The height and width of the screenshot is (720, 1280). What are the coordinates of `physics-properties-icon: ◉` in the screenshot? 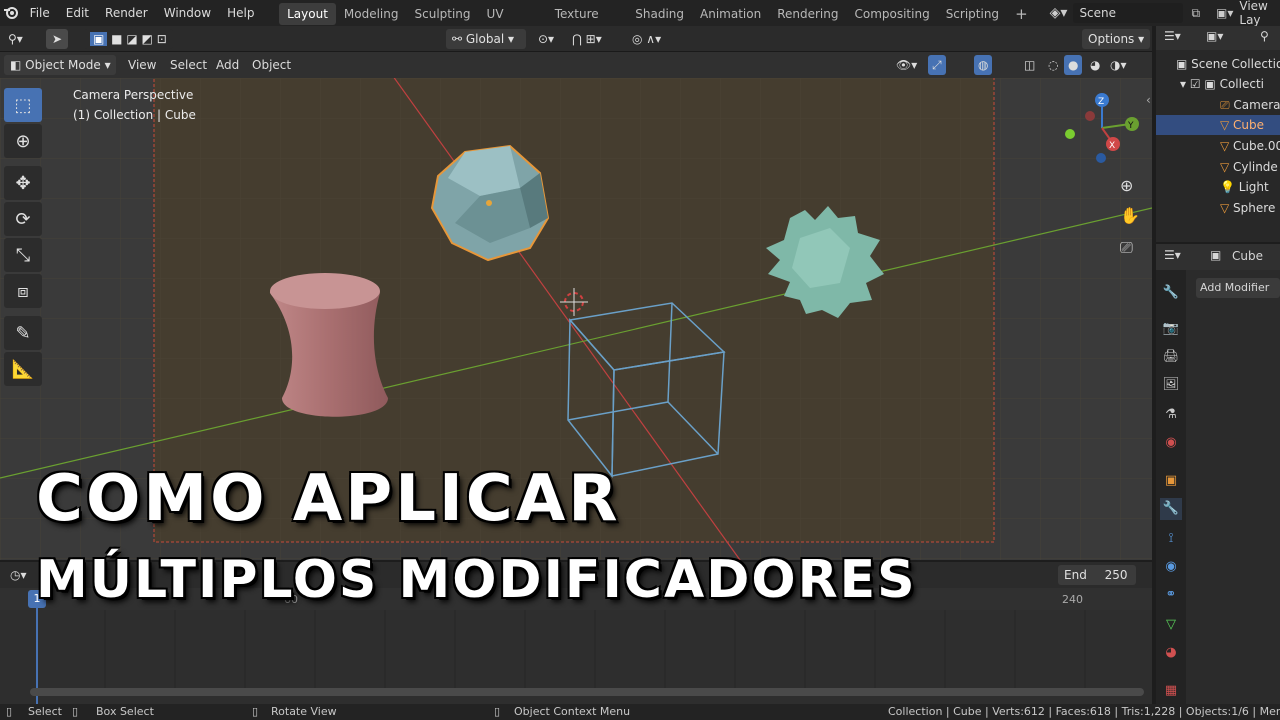 It's located at (1171, 567).